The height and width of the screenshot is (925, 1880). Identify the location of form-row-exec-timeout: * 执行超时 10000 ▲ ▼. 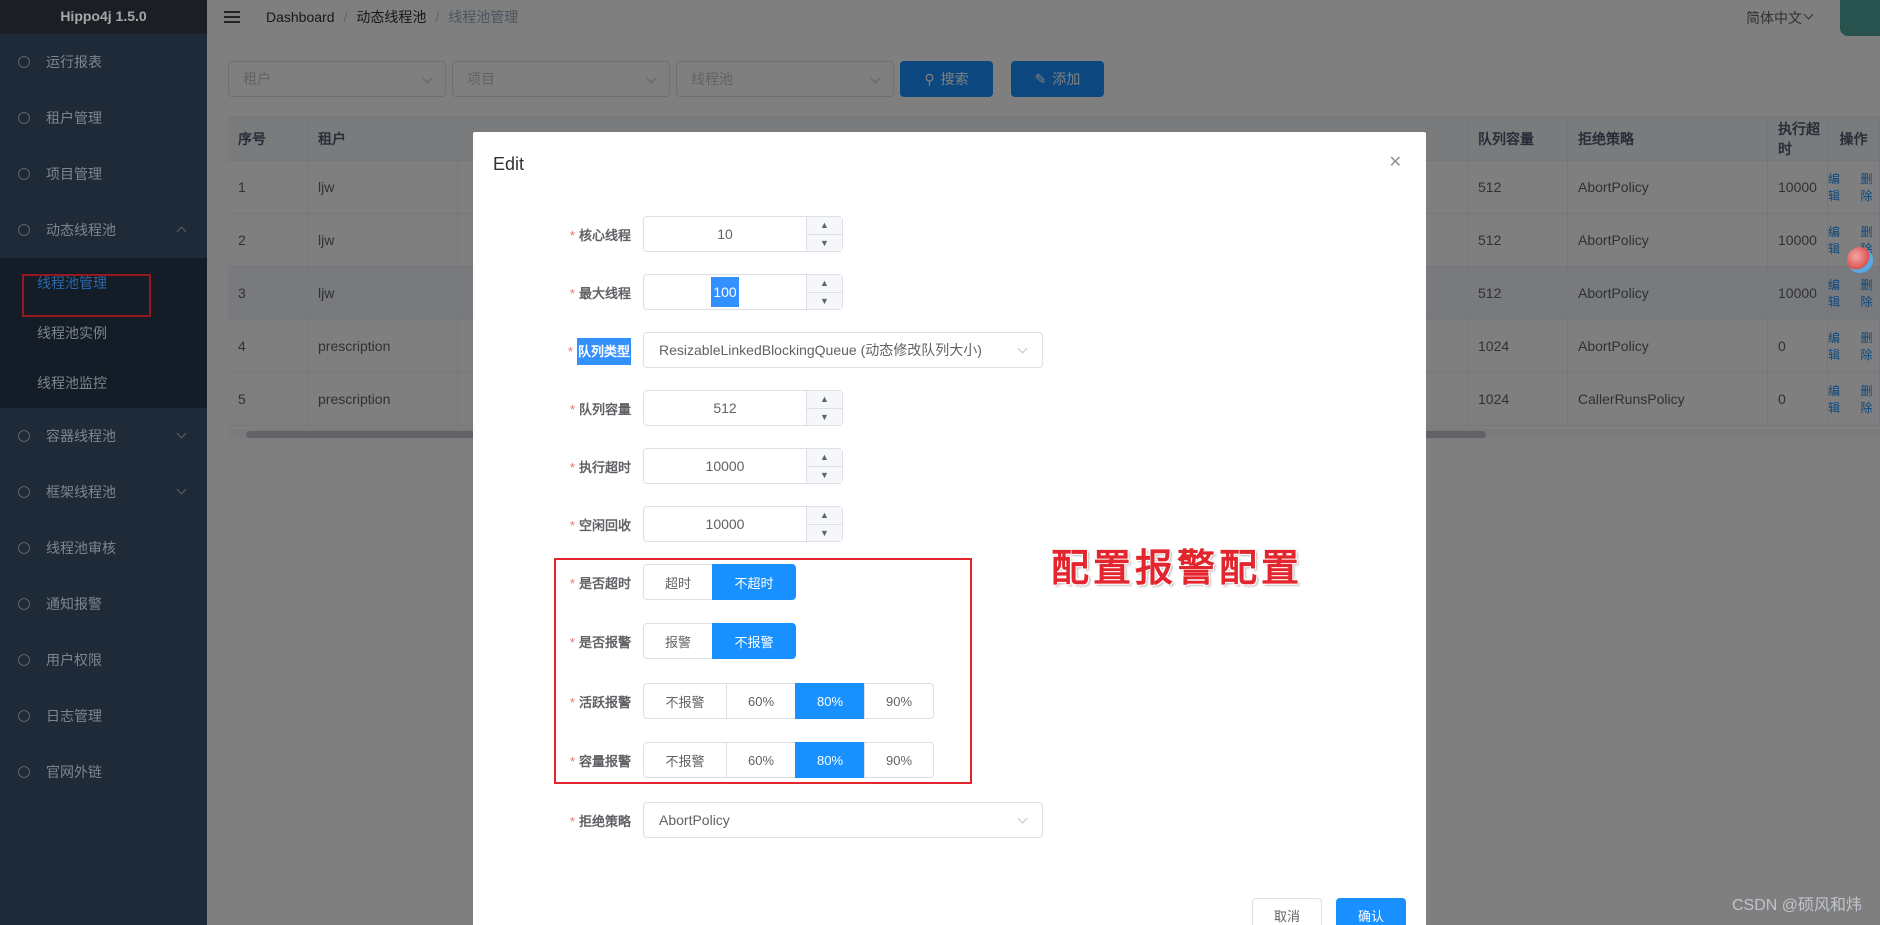
(658, 466).